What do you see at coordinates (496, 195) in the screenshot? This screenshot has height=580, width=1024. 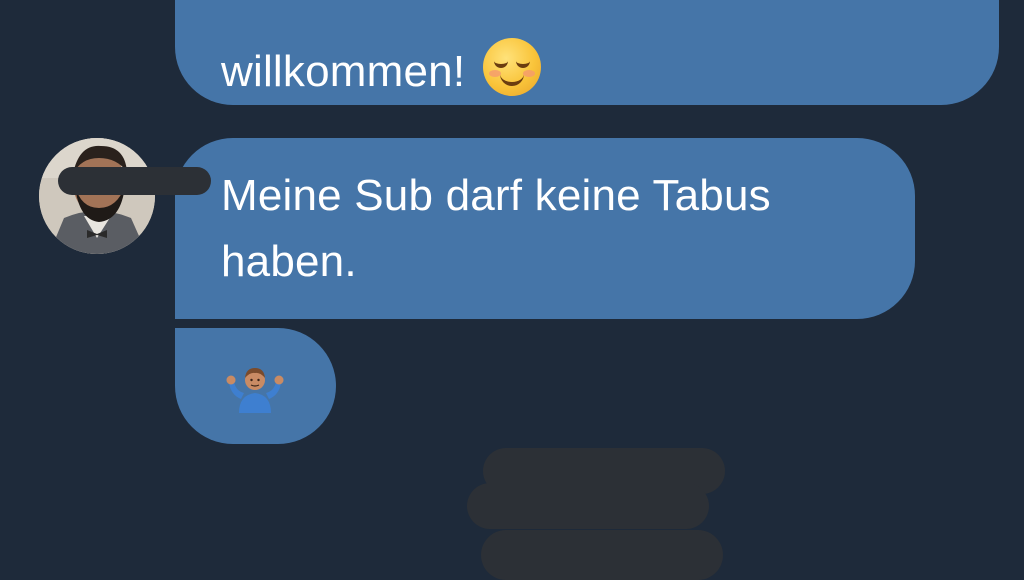 I see `message-text-line: Meine Sub darf keine Tabus` at bounding box center [496, 195].